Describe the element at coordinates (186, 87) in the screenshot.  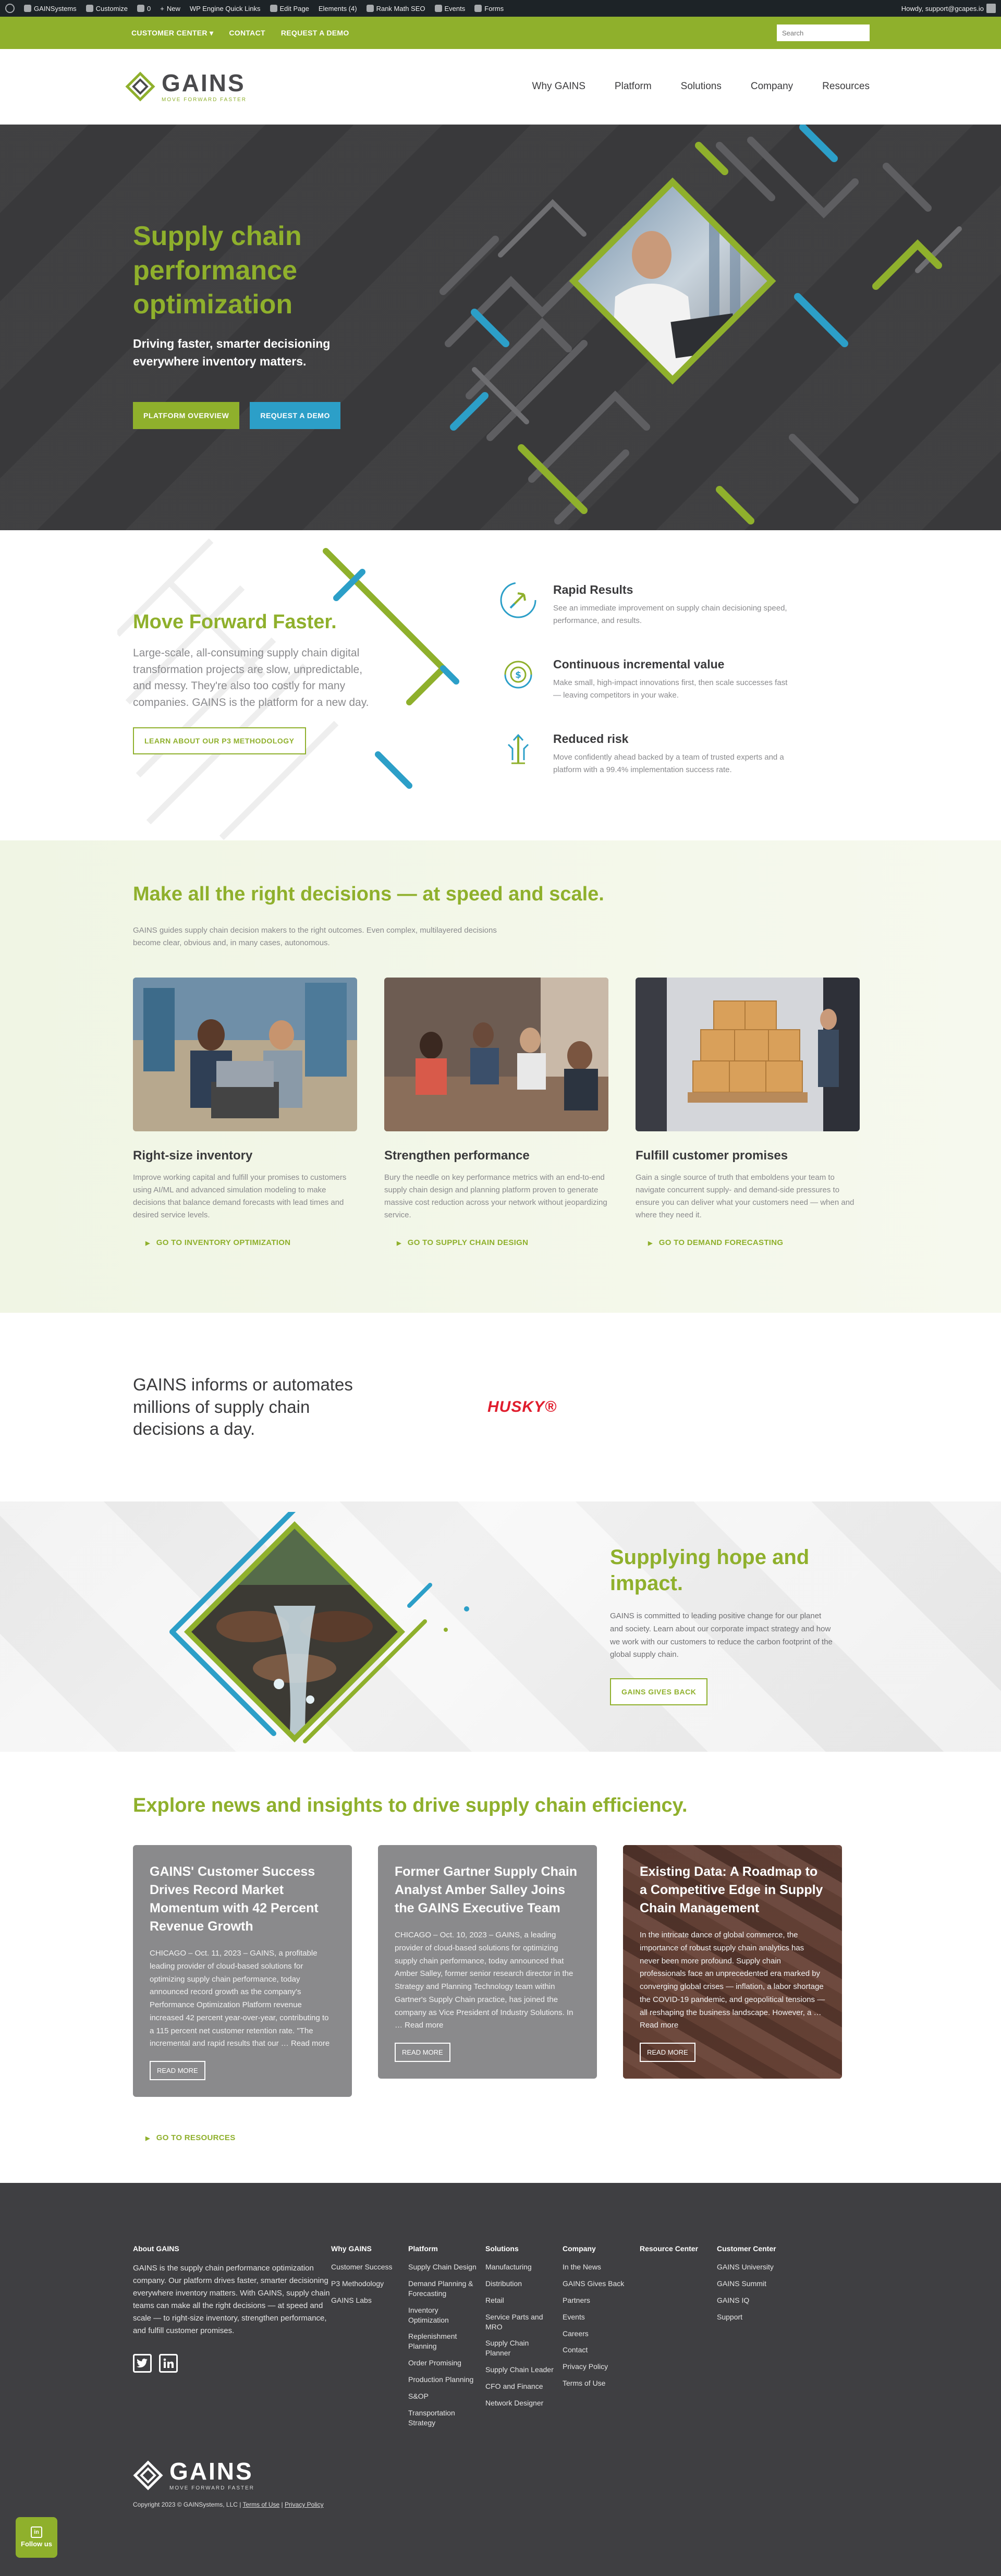
I see `site-logo: GAINS MOVE FORWARD FASTER` at that location.